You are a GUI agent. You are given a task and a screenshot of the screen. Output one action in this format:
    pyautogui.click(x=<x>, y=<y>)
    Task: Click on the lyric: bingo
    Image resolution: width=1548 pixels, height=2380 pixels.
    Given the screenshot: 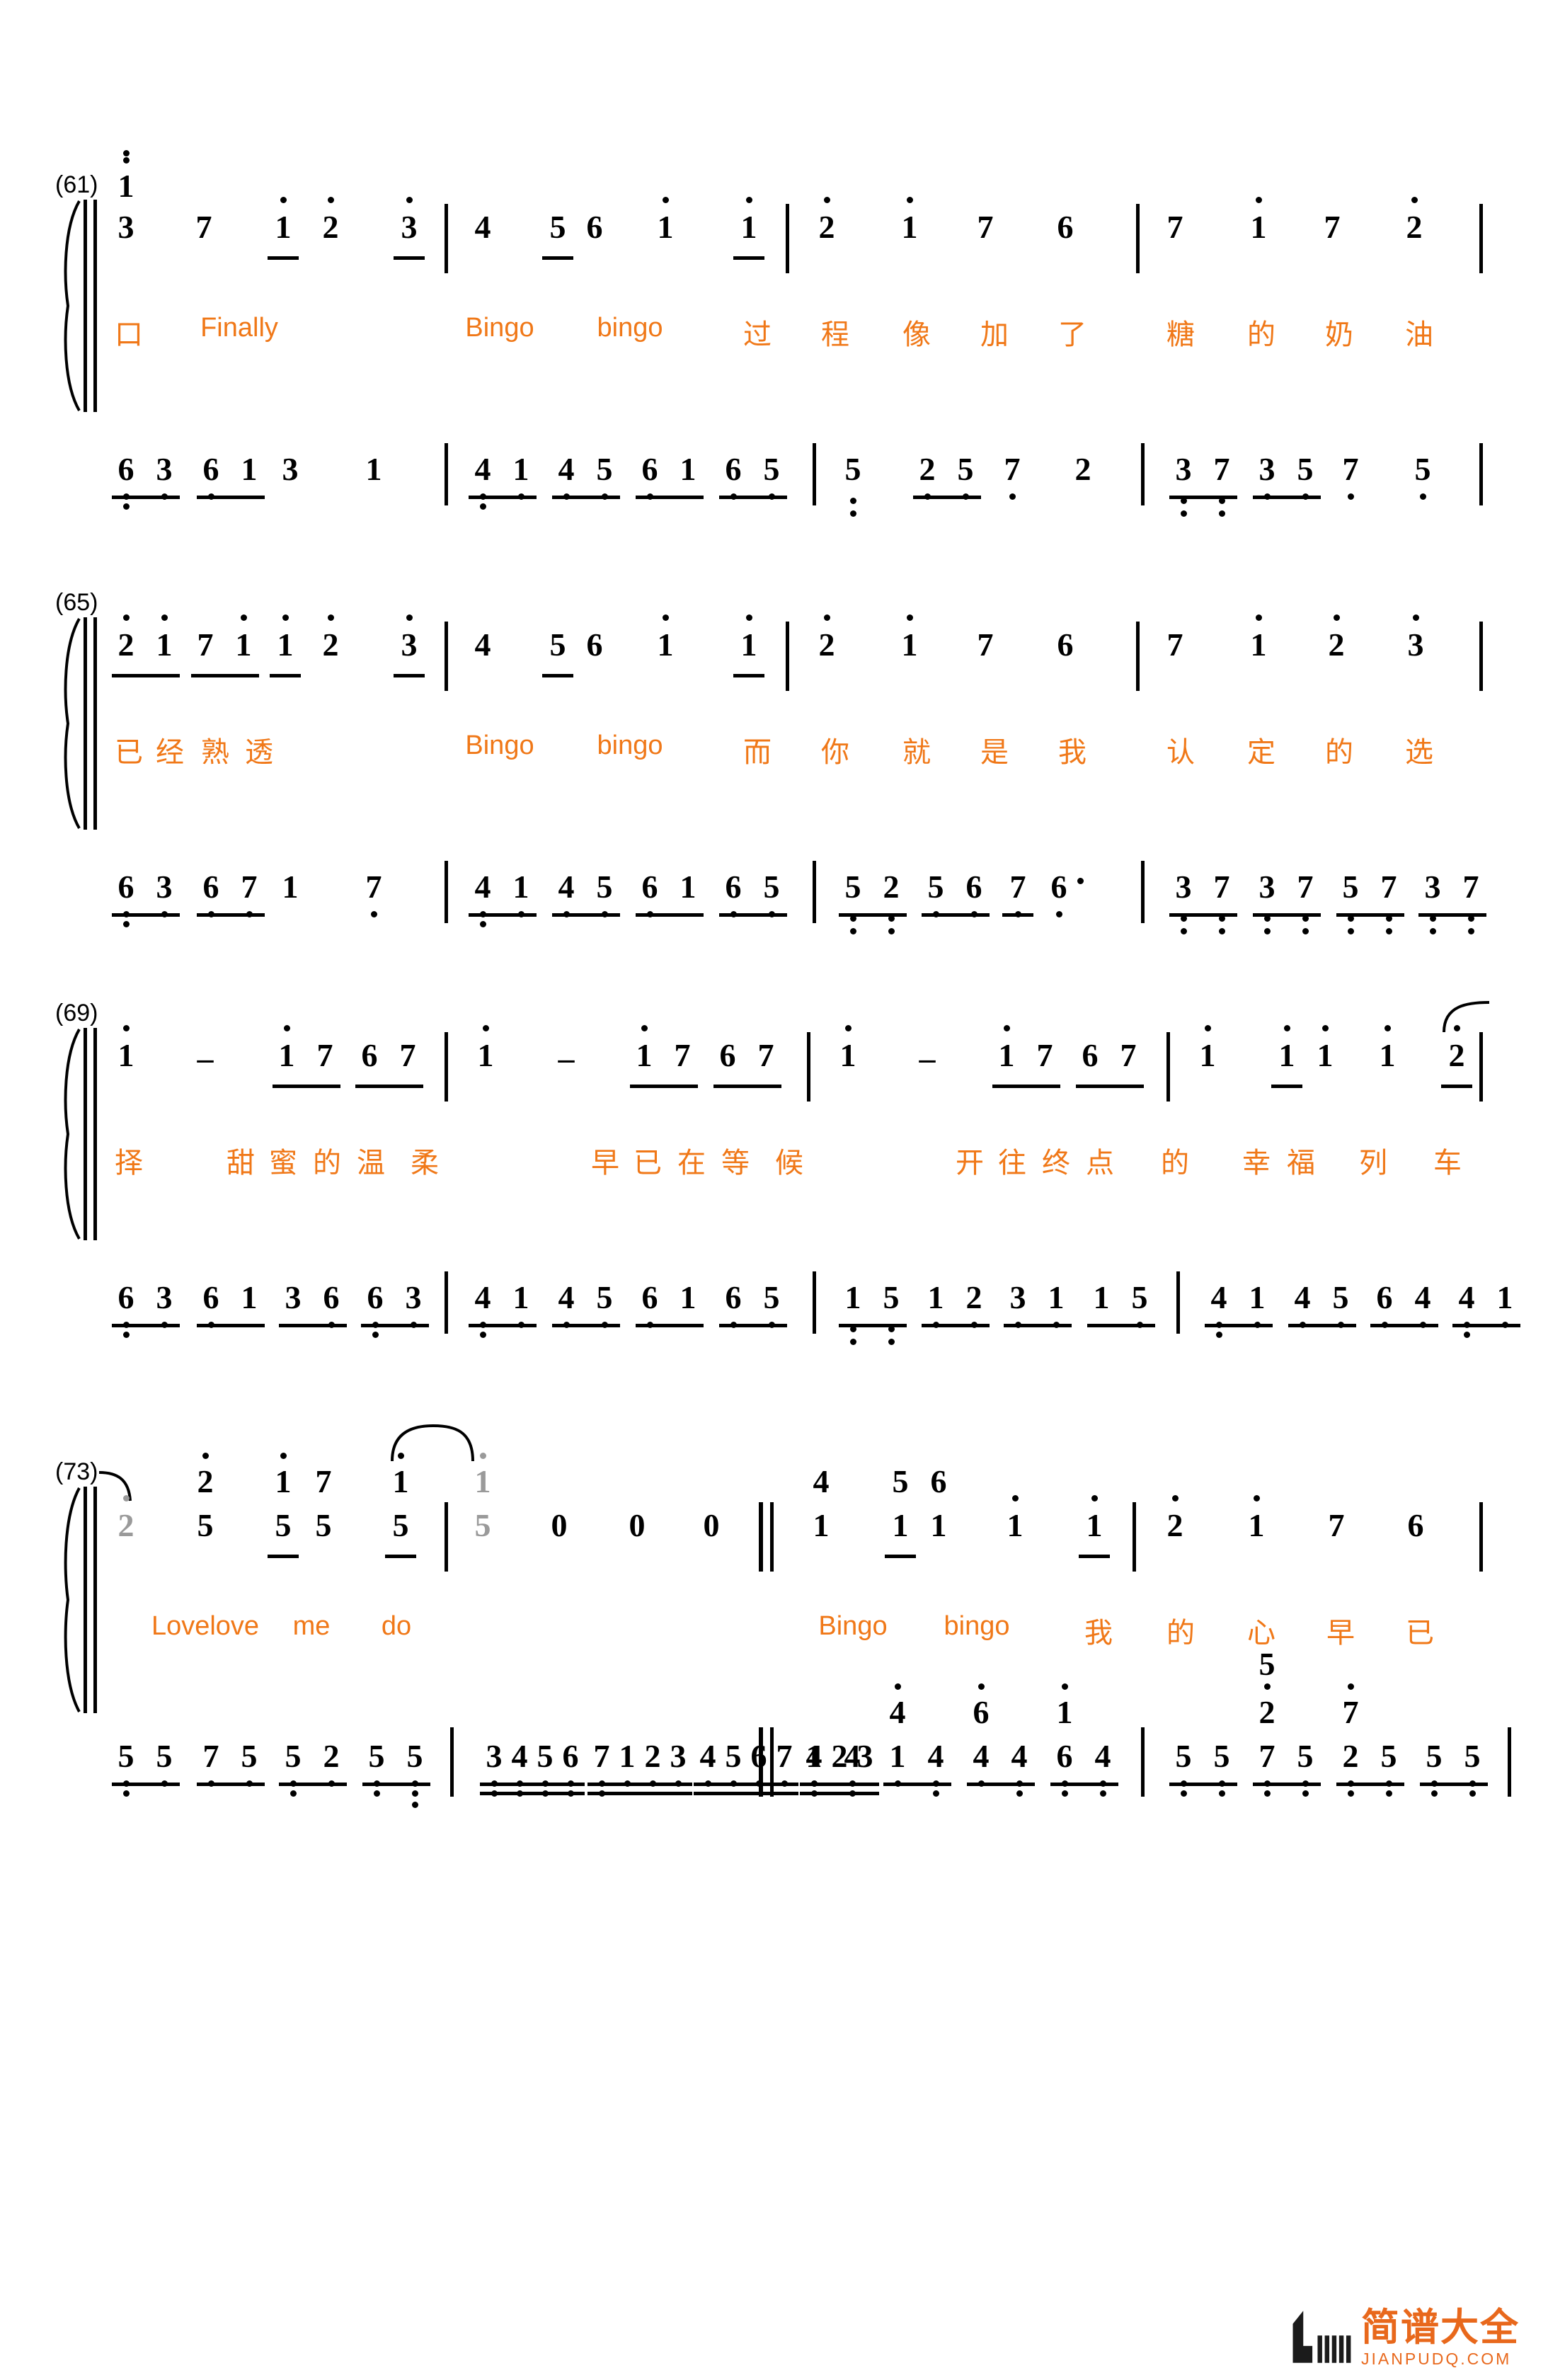 What is the action you would take?
    pyautogui.click(x=630, y=746)
    